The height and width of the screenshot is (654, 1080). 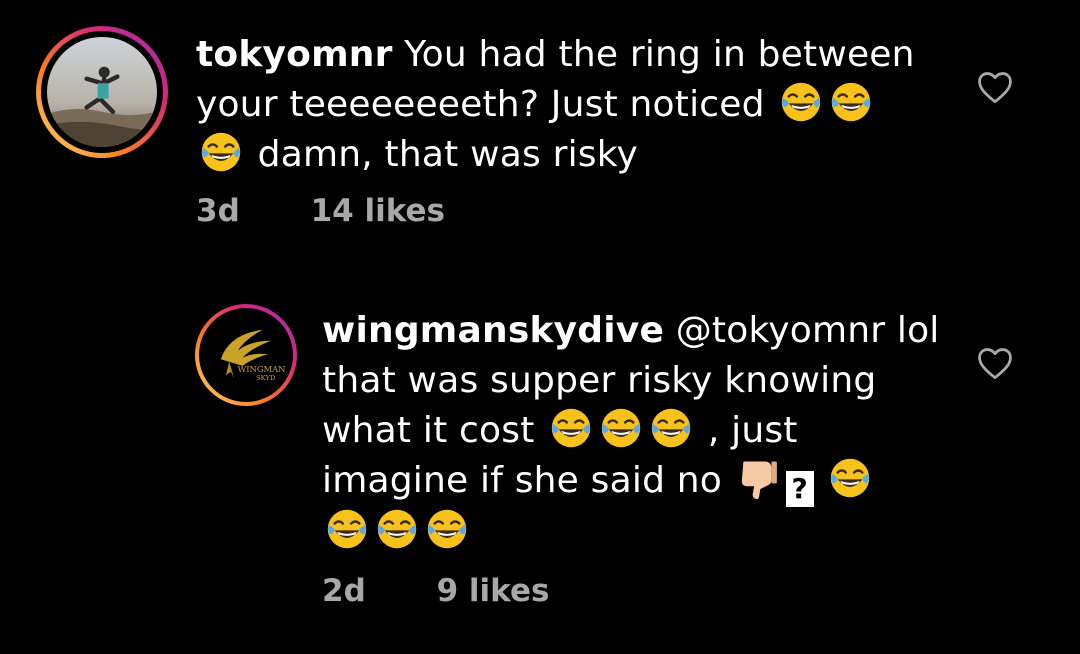 What do you see at coordinates (218, 211) in the screenshot?
I see `comment-age: 3d` at bounding box center [218, 211].